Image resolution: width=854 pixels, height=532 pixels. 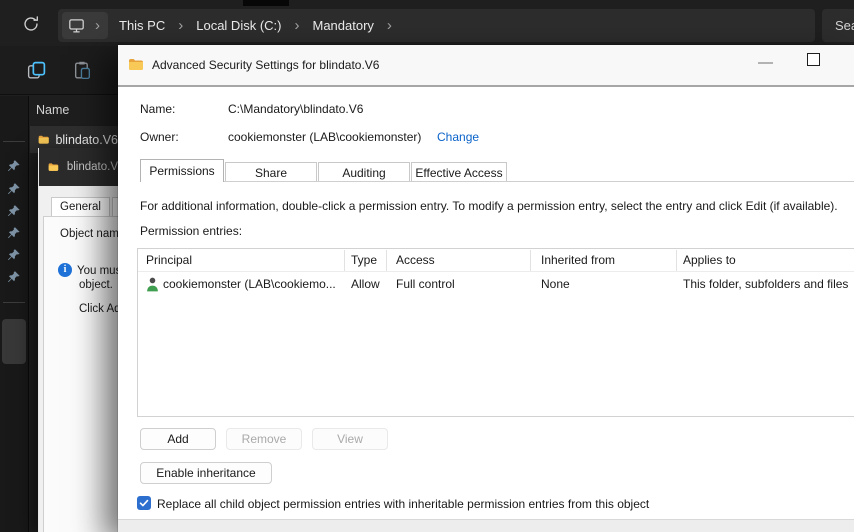 I want to click on check-icon, so click(x=144, y=503).